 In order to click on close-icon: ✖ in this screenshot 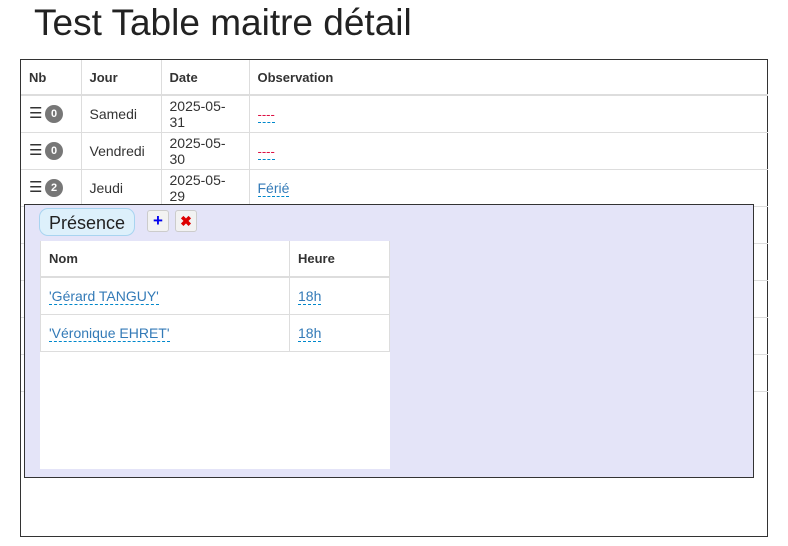, I will do `click(186, 221)`.